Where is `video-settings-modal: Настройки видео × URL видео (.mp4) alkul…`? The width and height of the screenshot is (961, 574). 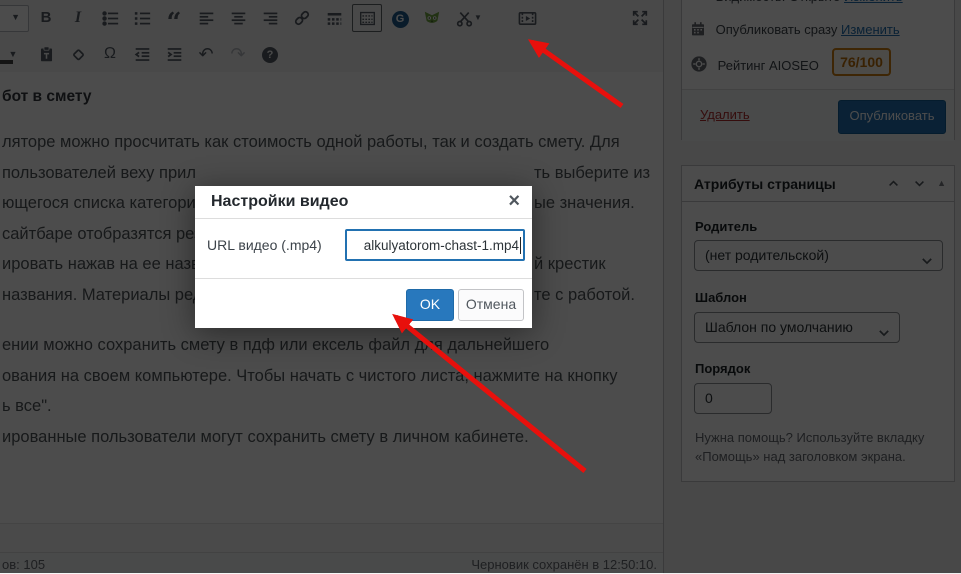 video-settings-modal: Настройки видео × URL видео (.mp4) alkul… is located at coordinates (363, 257).